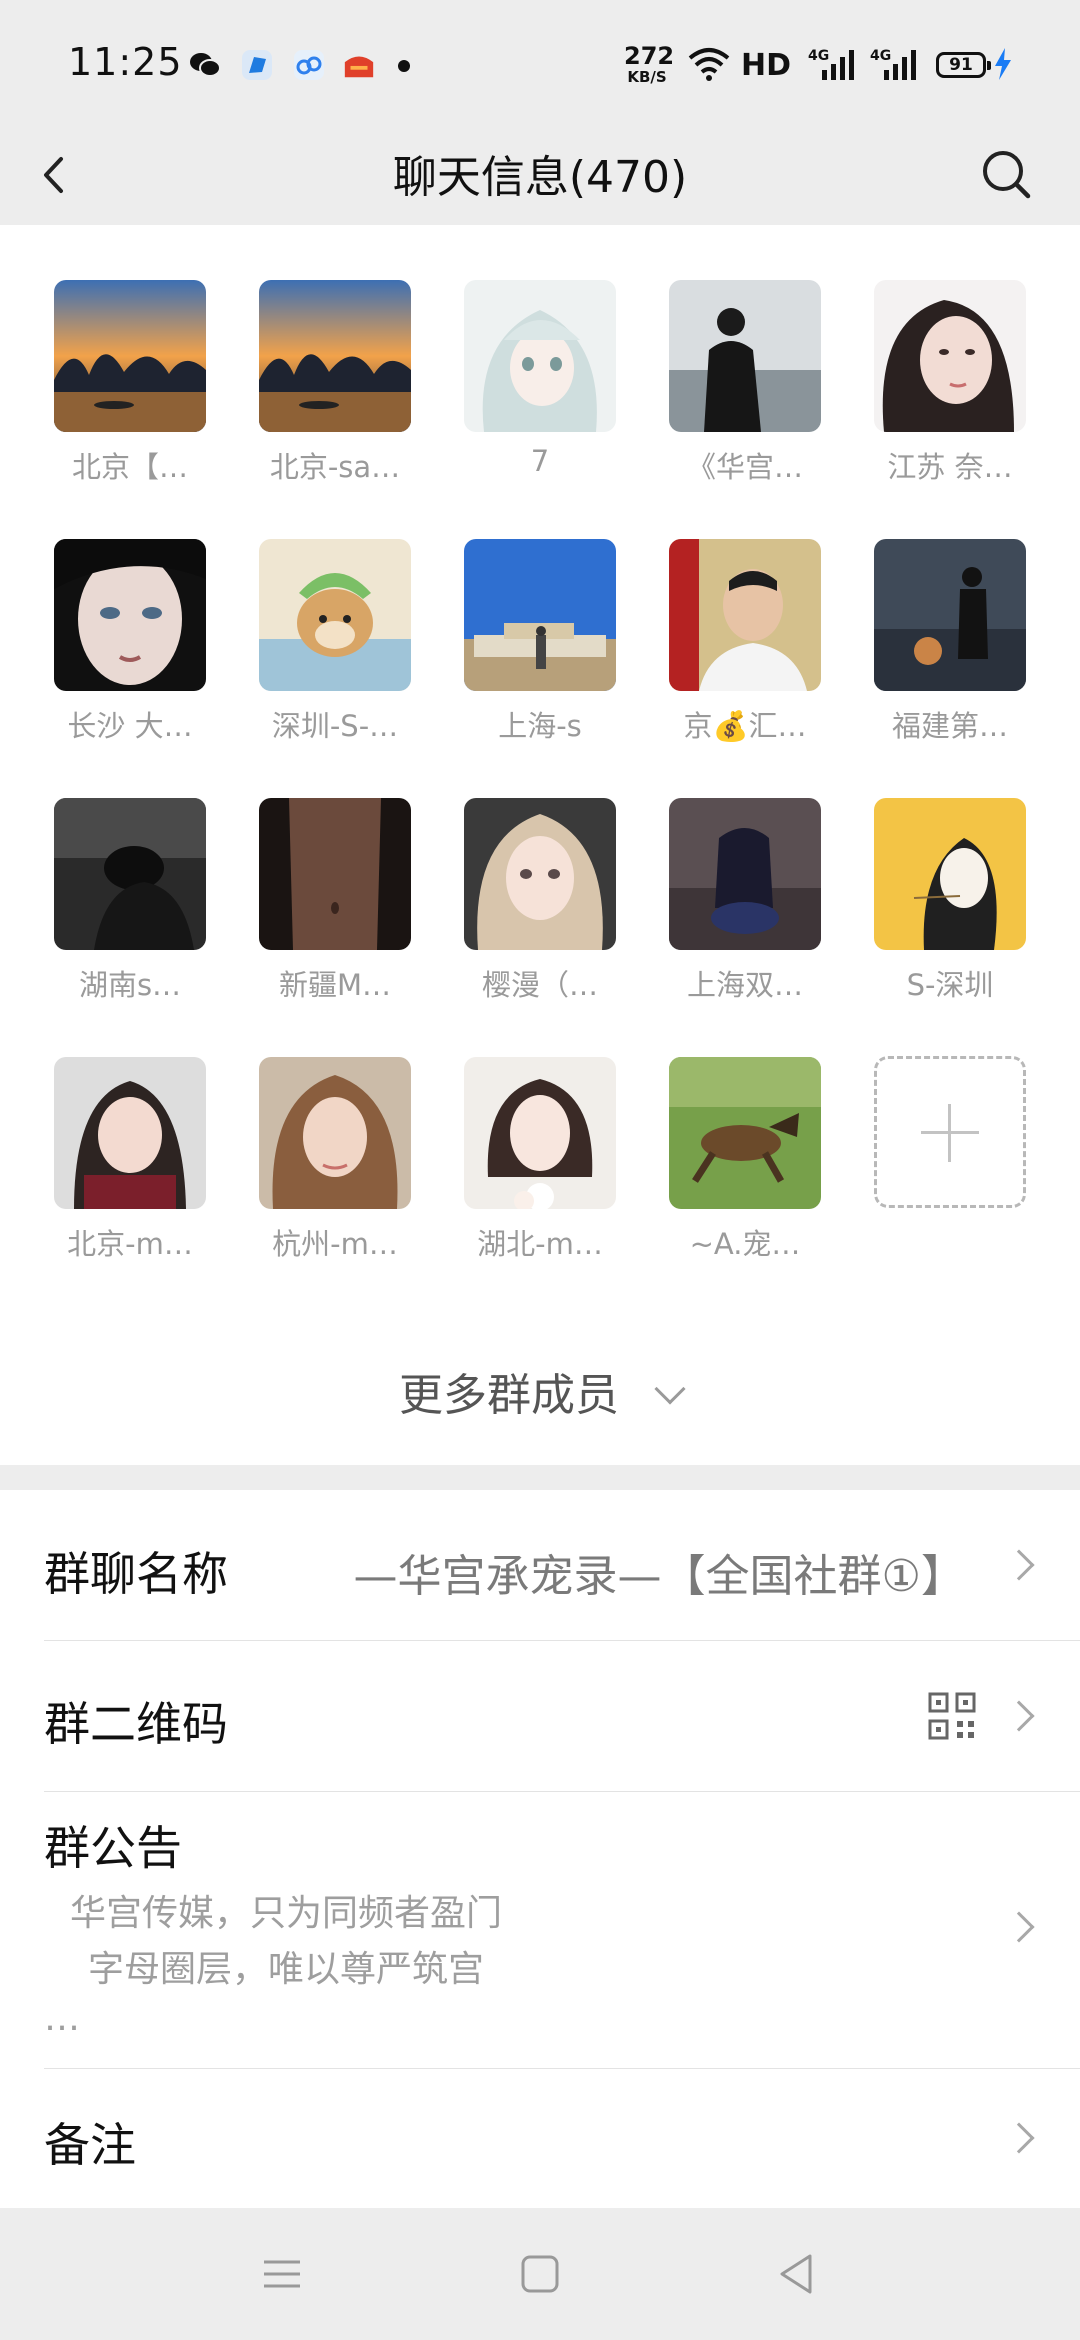 The height and width of the screenshot is (2340, 1080). I want to click on search-icon, so click(1007, 175).